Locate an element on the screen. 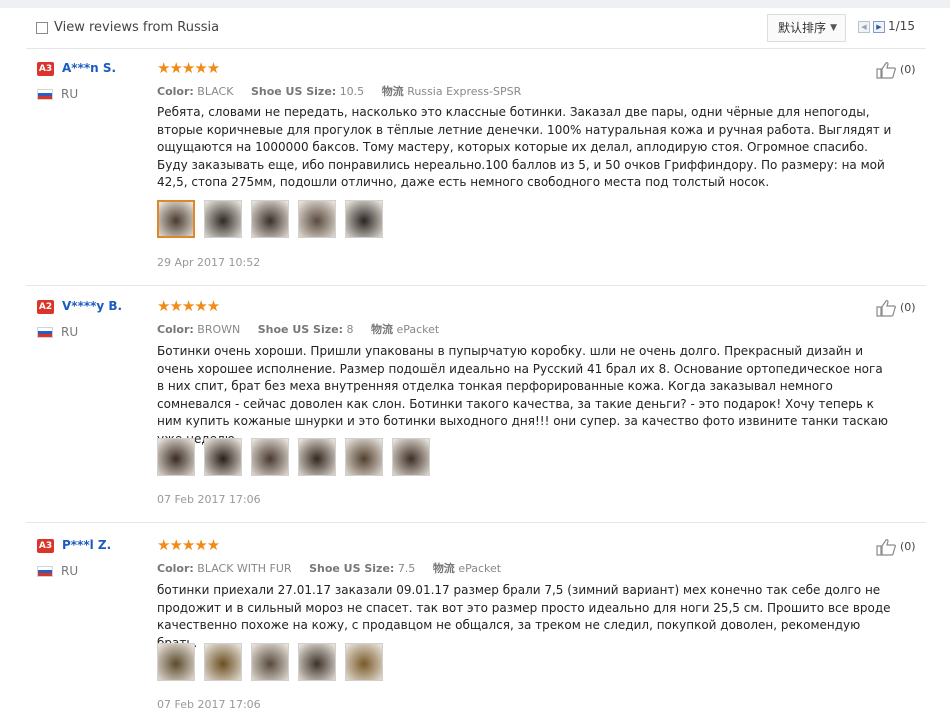  chevron-down-icon: ▼ is located at coordinates (833, 28).